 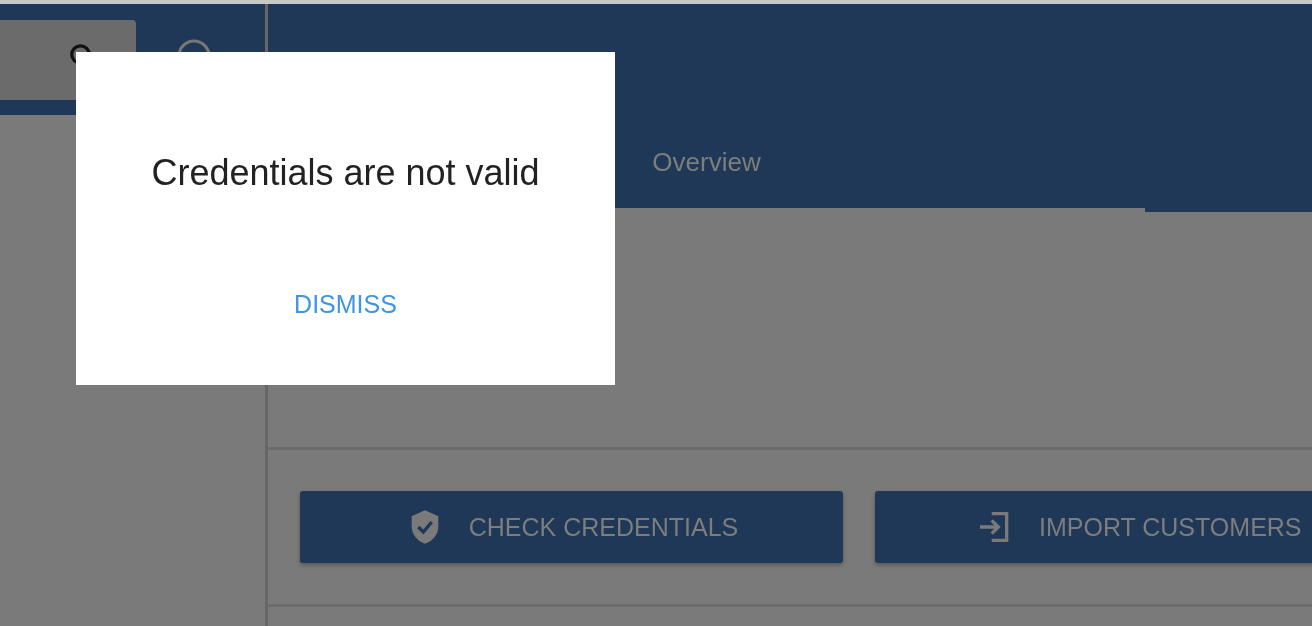 I want to click on action-button: CHECK CREDENTIALS, so click(x=571, y=527).